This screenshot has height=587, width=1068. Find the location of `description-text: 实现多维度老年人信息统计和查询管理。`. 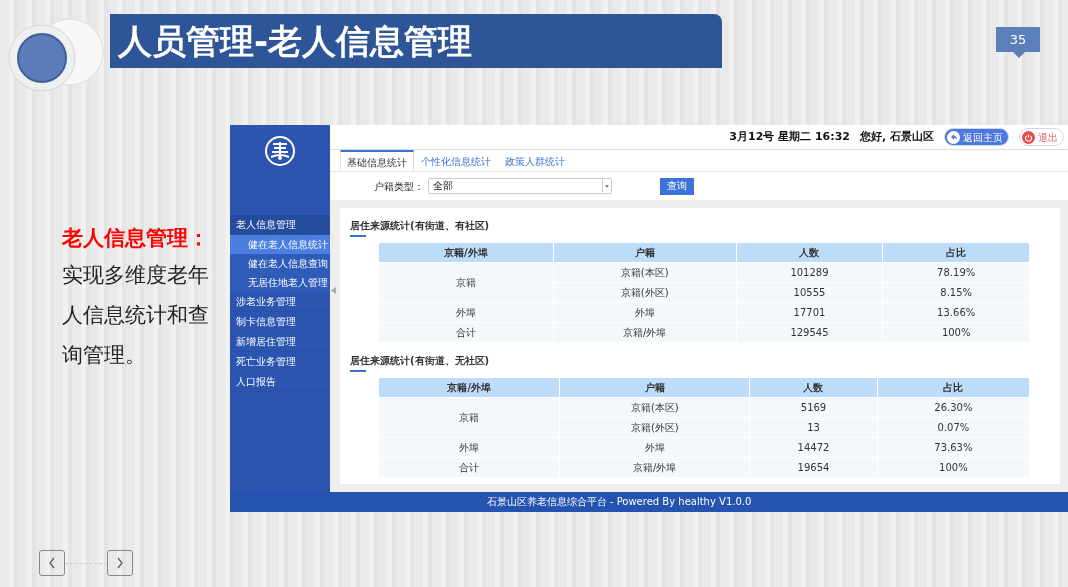

description-text: 实现多维度老年人信息统计和查询管理。 is located at coordinates (136, 315).